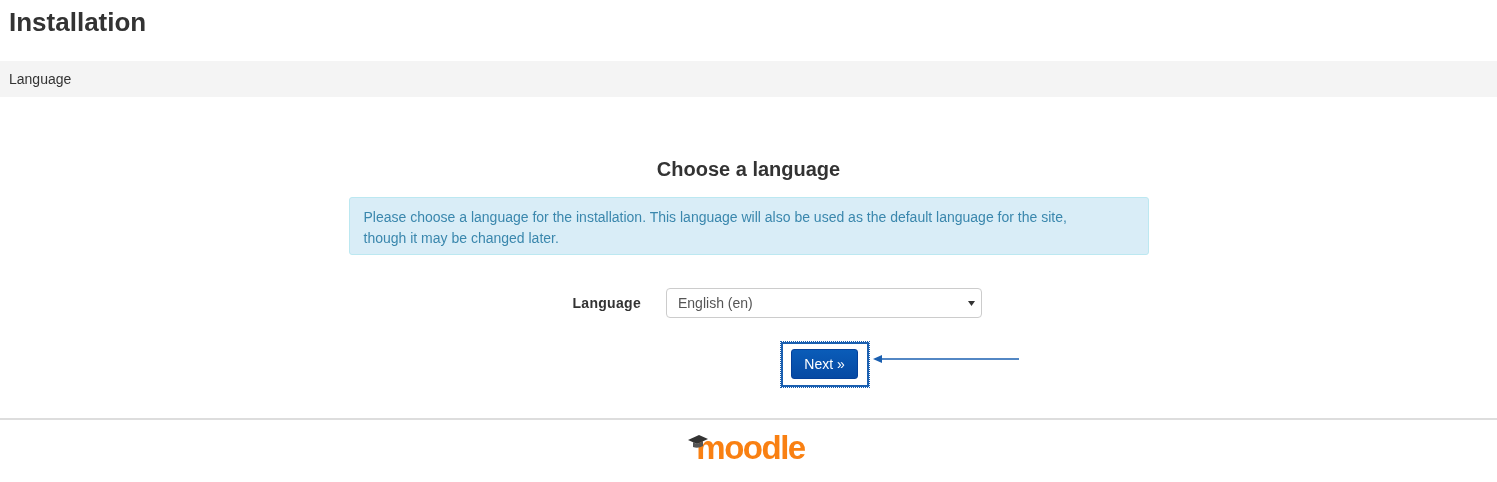 The image size is (1497, 482). I want to click on next-button: Next », so click(824, 364).